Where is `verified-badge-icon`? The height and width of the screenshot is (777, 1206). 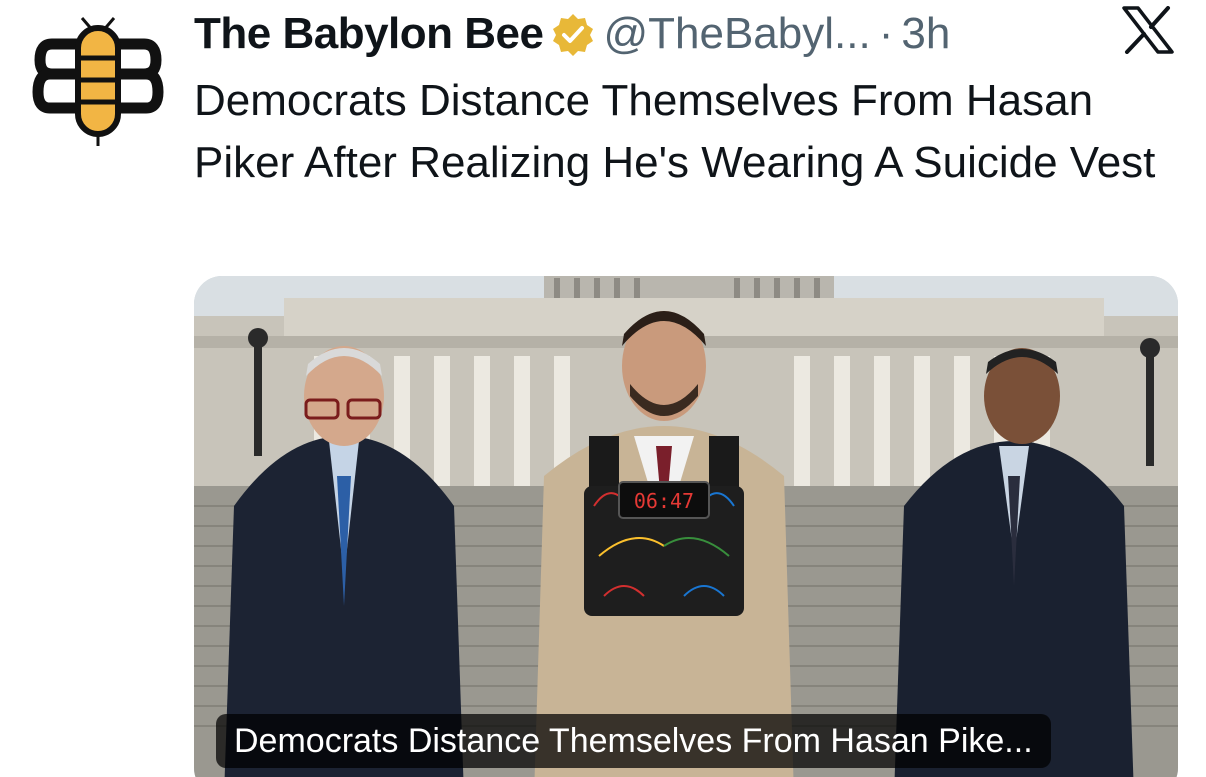
verified-badge-icon is located at coordinates (573, 35).